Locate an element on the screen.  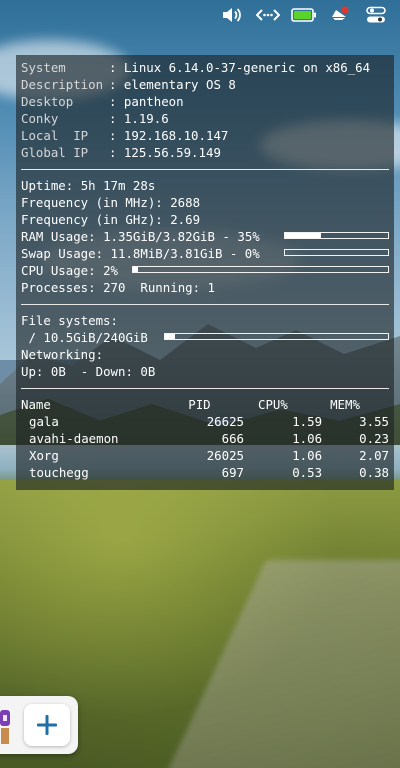
fs-root-row: / 10.5GiB/240GiB is located at coordinates (205, 337).